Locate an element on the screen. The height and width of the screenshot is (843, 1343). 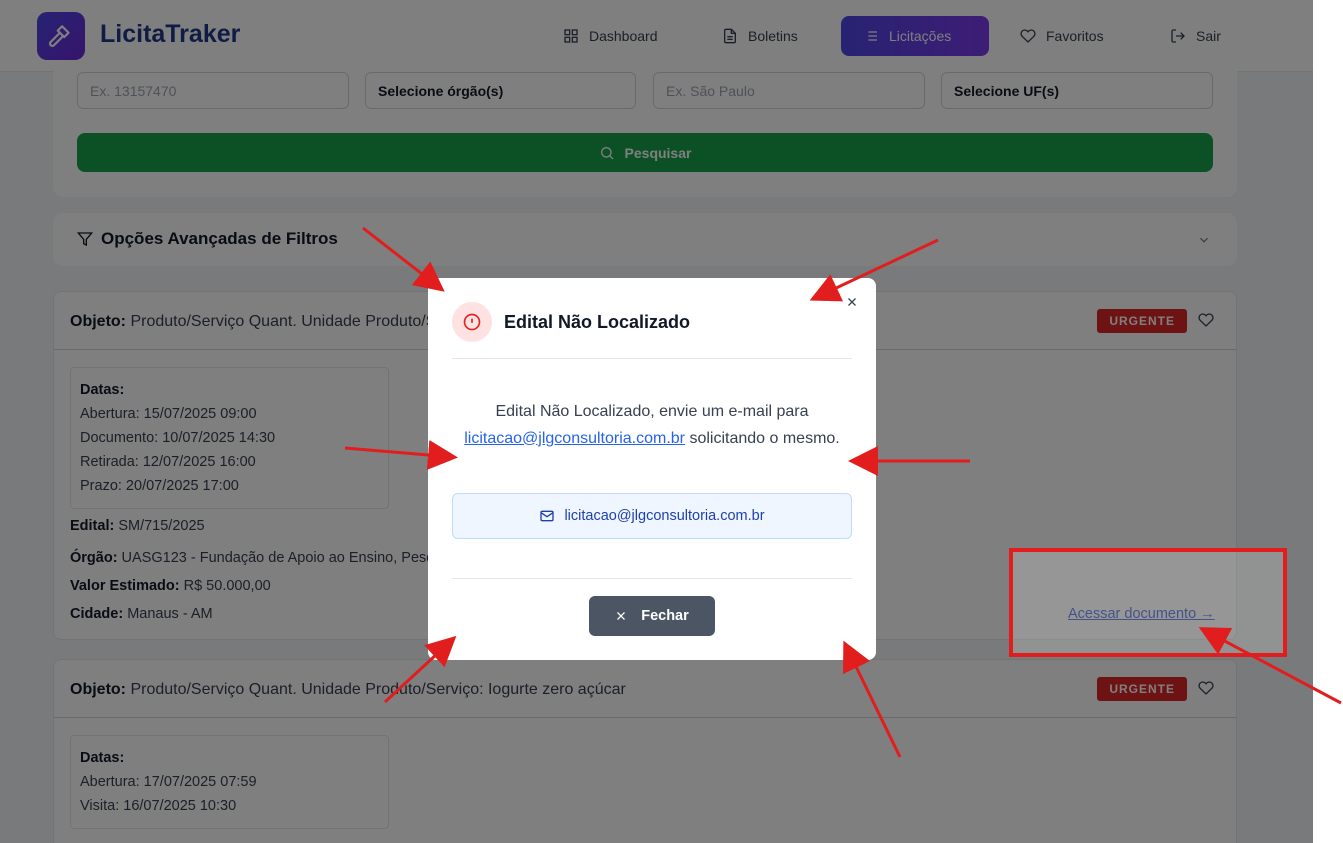
alert-circle-icon is located at coordinates (472, 322).